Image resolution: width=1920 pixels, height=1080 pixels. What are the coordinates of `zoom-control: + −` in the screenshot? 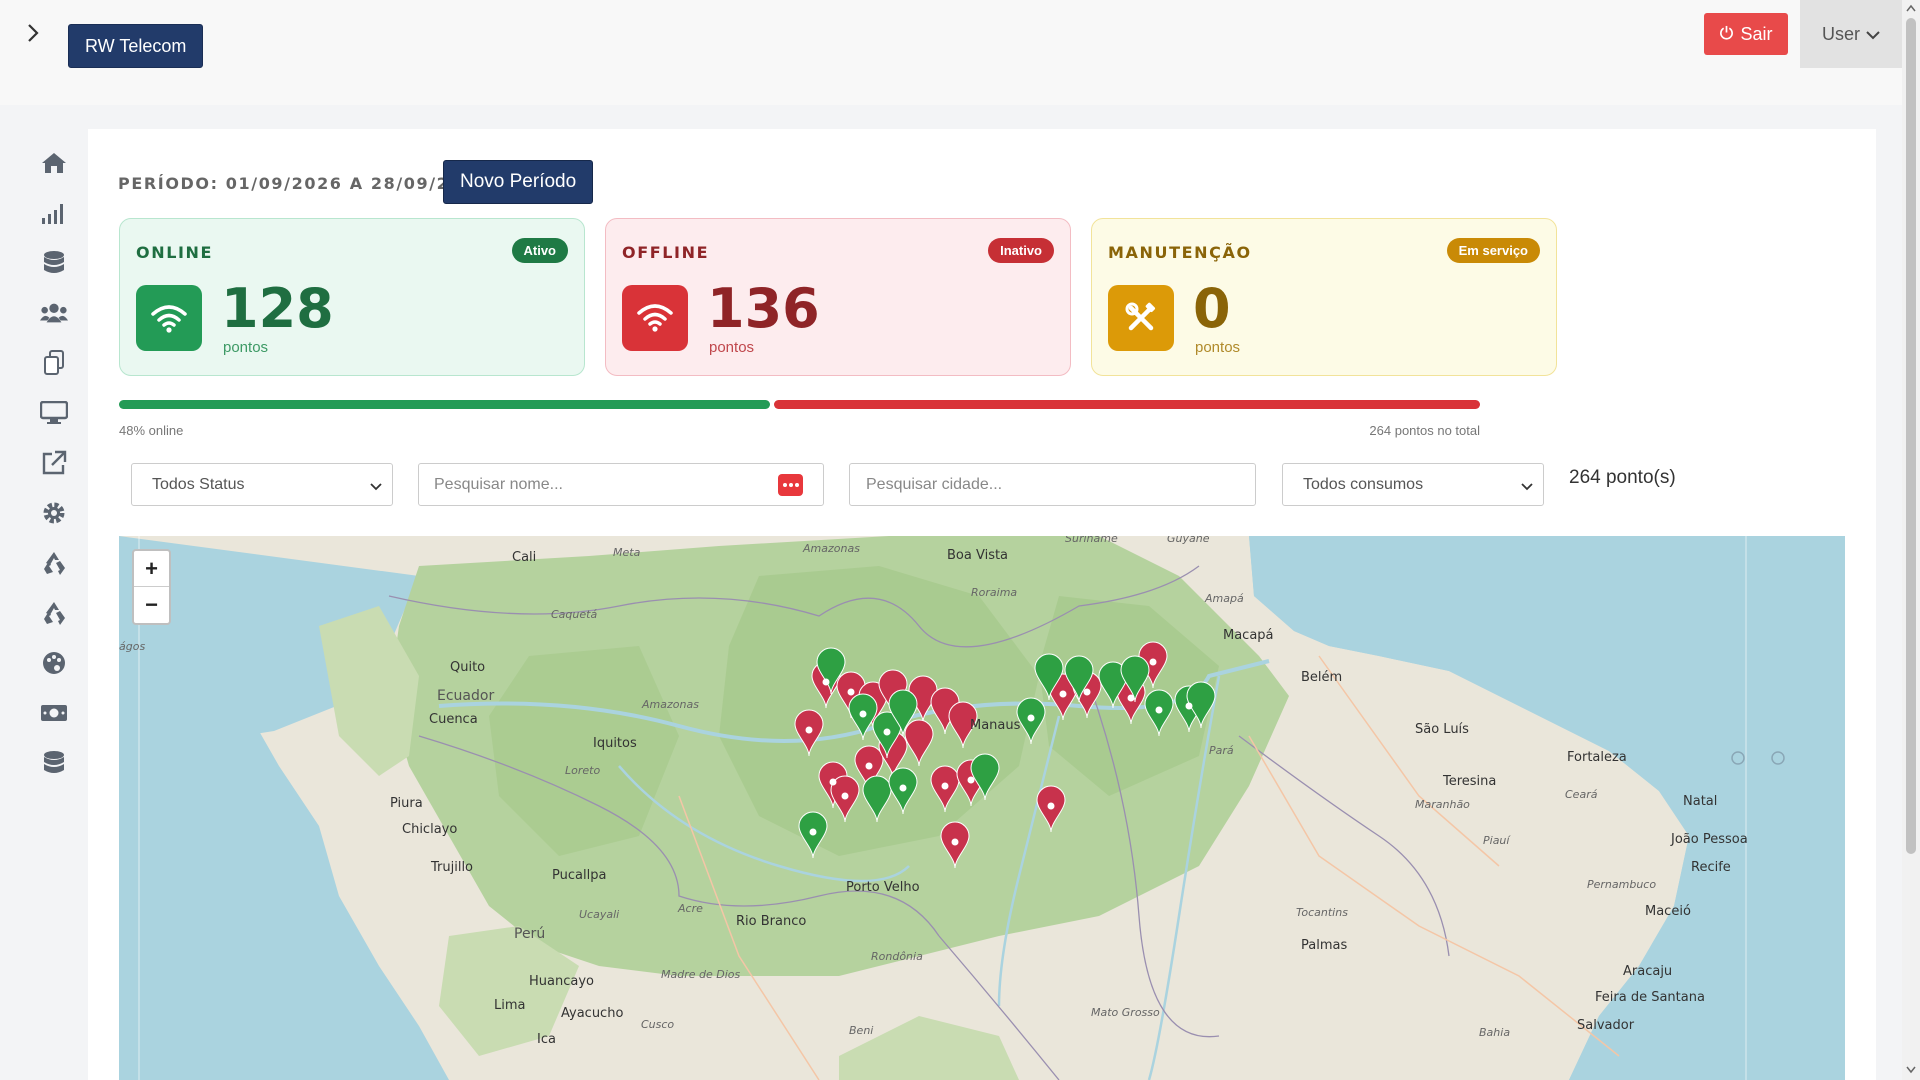 It's located at (151, 587).